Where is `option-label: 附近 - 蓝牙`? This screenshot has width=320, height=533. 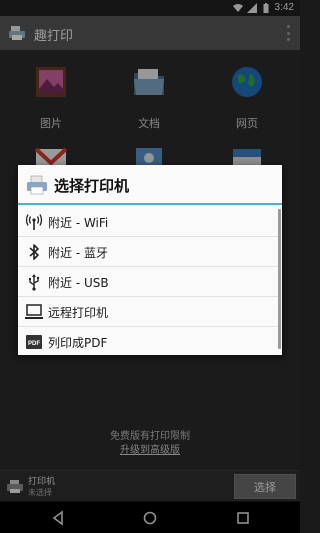
option-label: 附近 - 蓝牙 is located at coordinates (78, 253).